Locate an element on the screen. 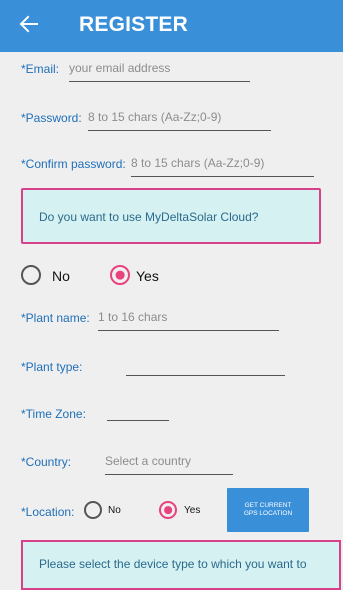 Image resolution: width=343 pixels, height=590 pixels. location-yes-radio is located at coordinates (168, 510).